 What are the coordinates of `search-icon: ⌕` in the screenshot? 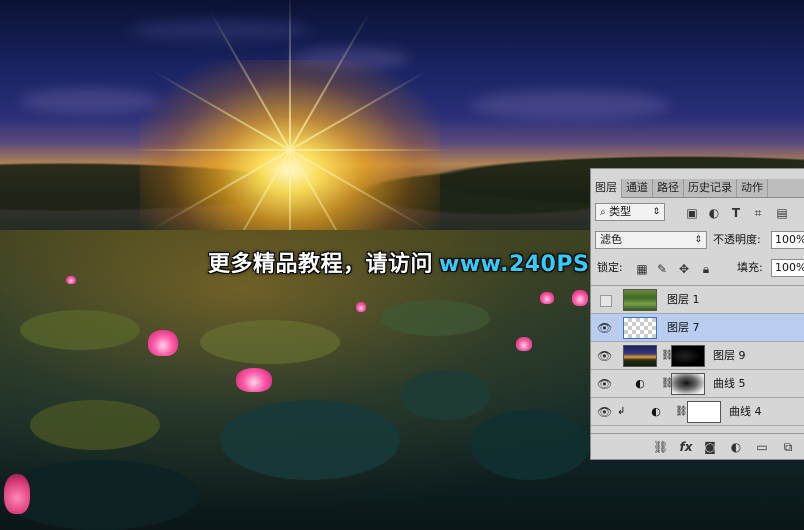 It's located at (603, 212).